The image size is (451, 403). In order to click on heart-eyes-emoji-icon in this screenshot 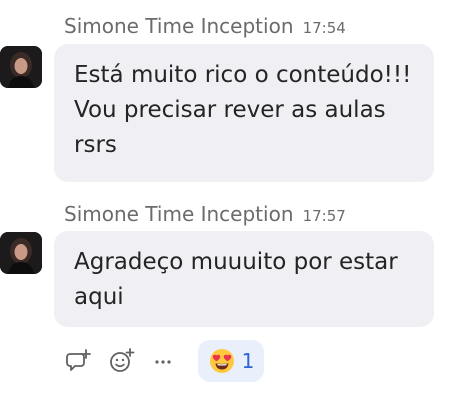, I will do `click(221, 361)`.